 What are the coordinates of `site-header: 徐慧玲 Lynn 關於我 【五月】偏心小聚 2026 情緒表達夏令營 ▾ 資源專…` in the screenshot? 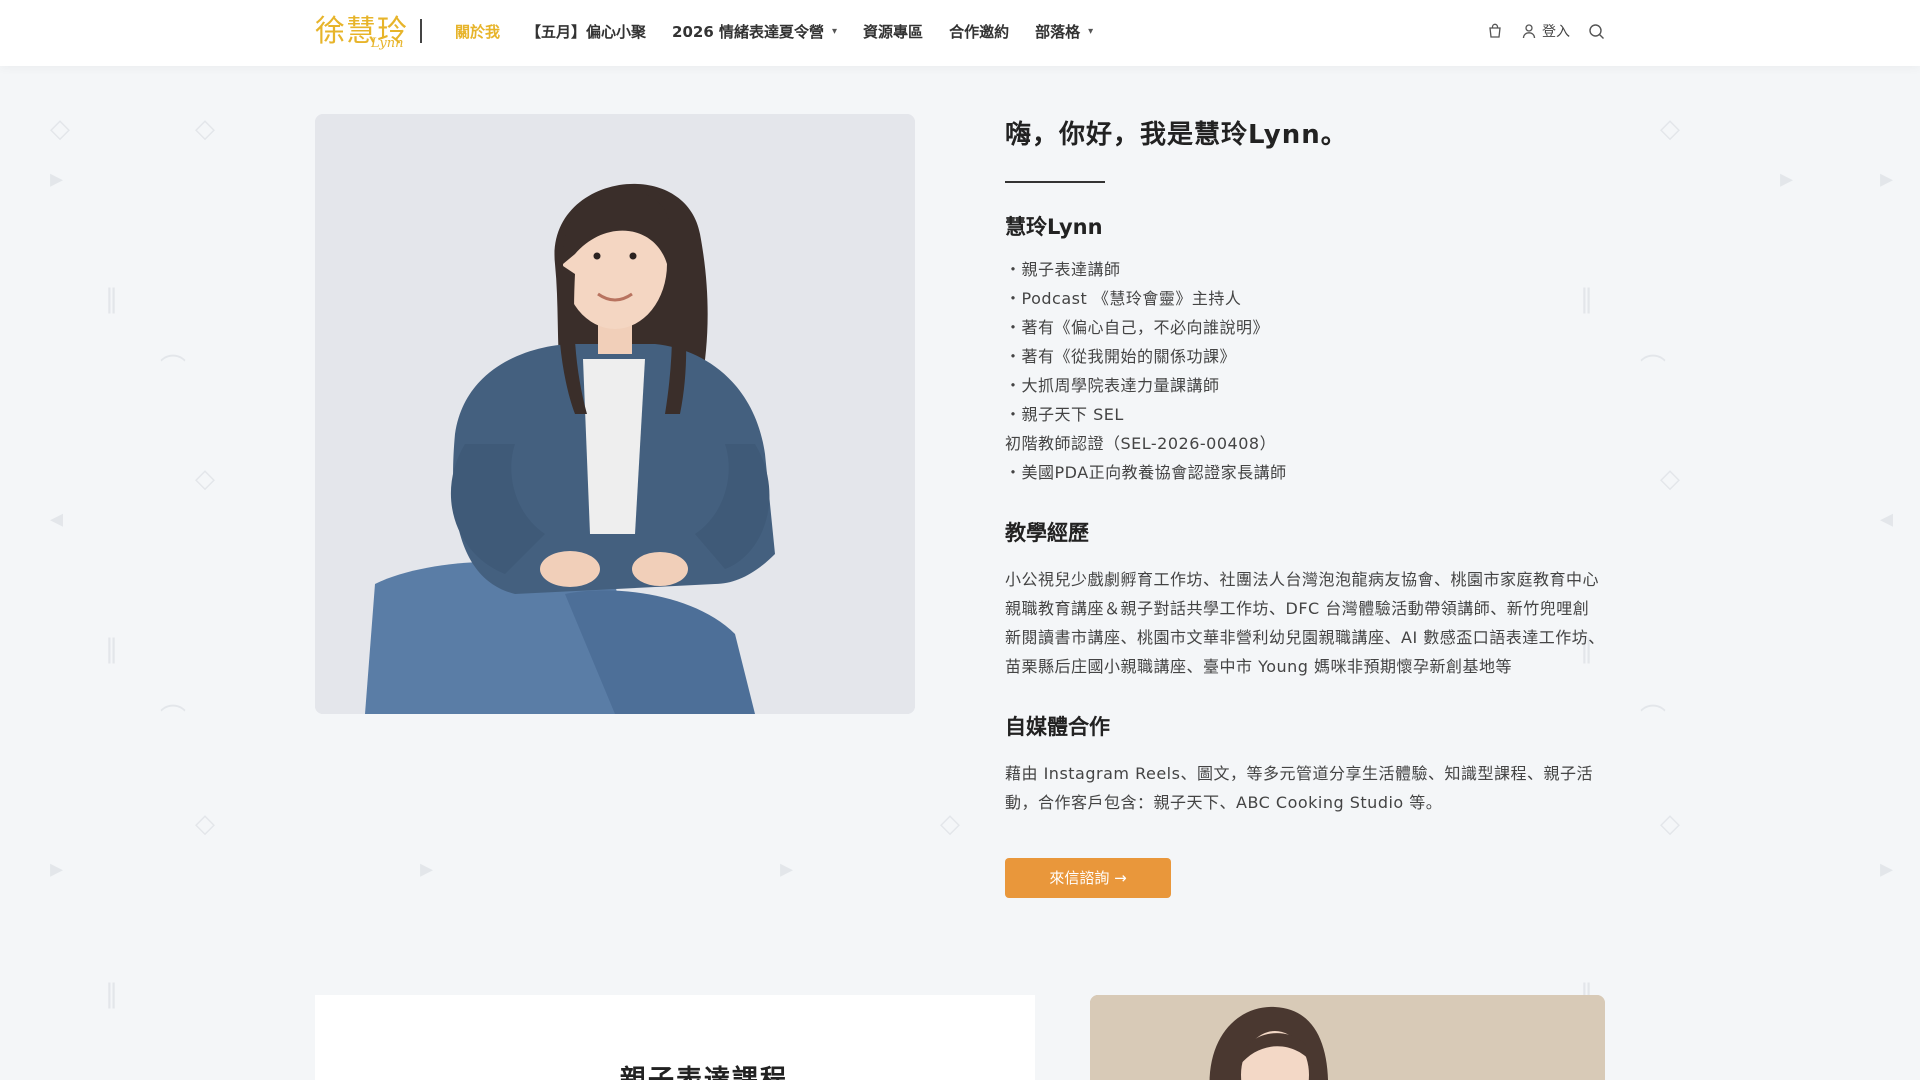 It's located at (960, 33).